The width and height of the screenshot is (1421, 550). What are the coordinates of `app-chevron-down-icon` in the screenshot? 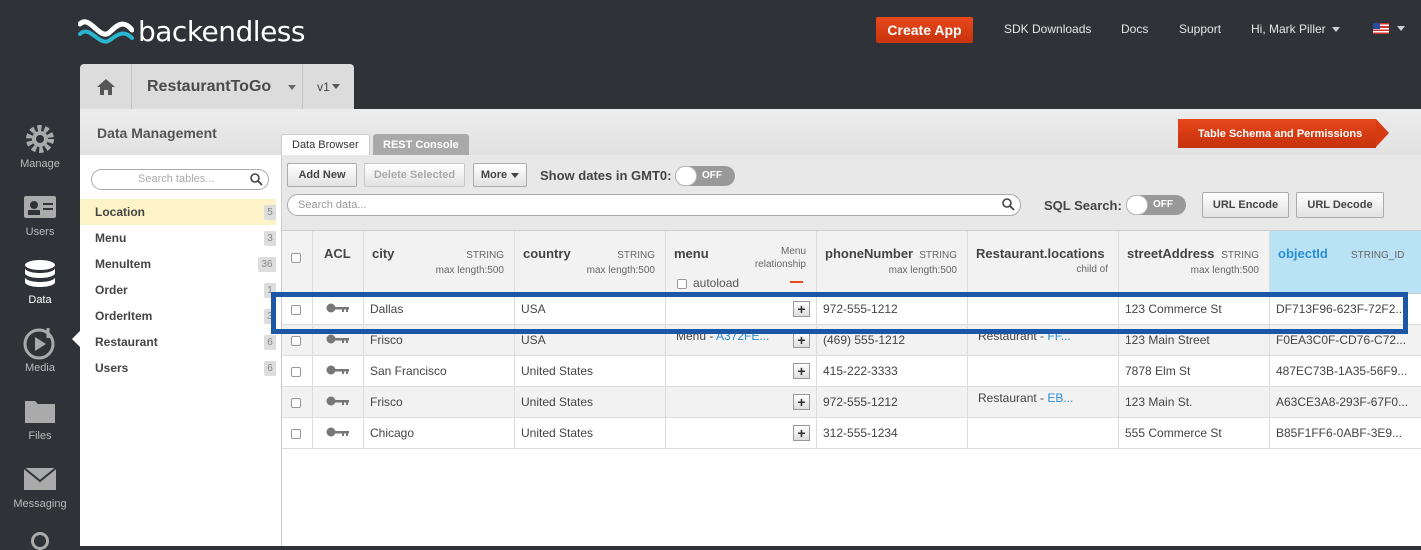 It's located at (292, 87).